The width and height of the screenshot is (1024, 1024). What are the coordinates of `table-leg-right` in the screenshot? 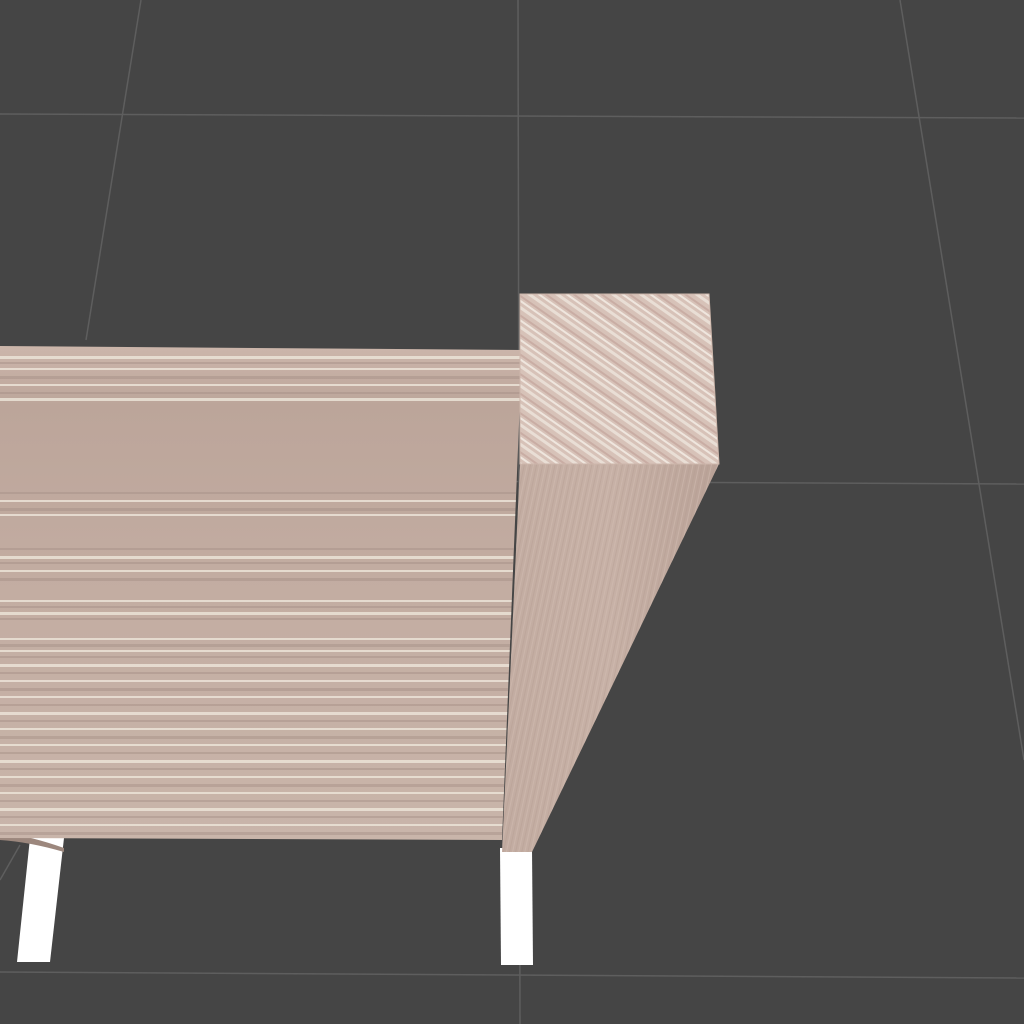 It's located at (516, 906).